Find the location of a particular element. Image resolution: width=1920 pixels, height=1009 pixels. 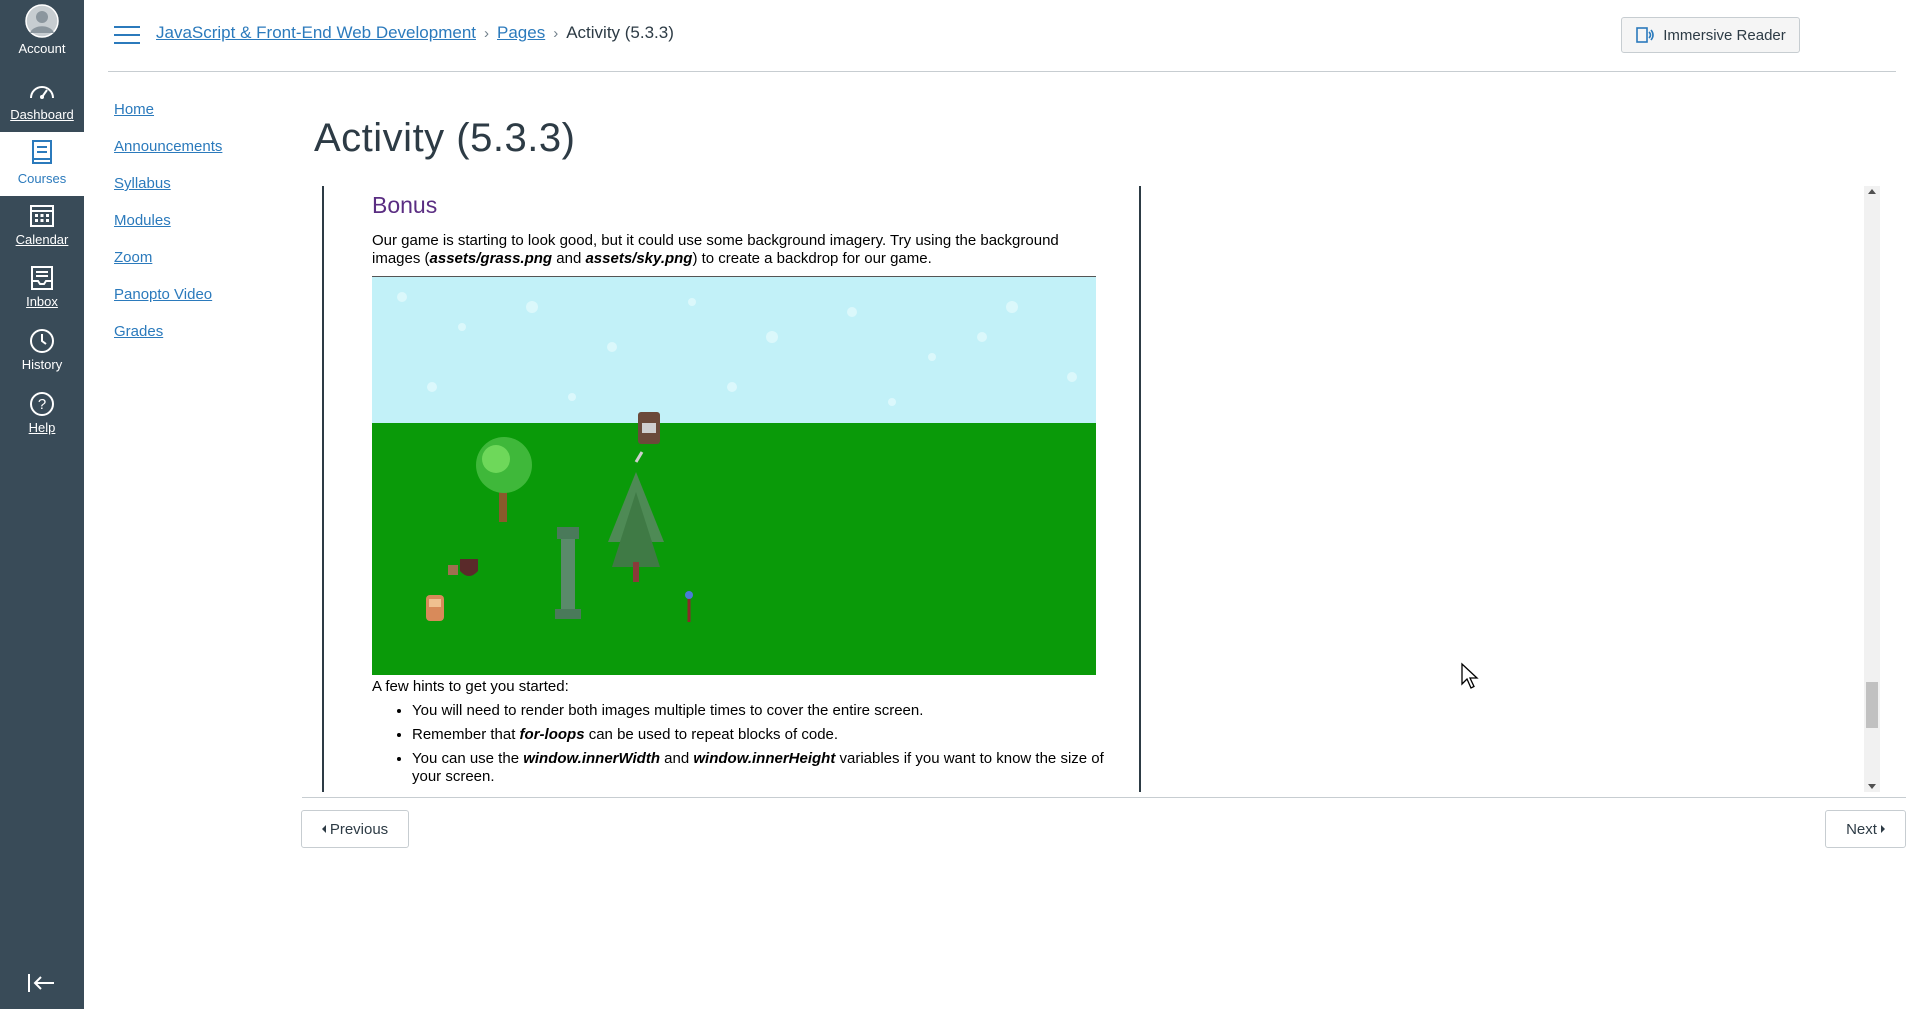

hints-title: A few hints to get you started: is located at coordinates (470, 686).